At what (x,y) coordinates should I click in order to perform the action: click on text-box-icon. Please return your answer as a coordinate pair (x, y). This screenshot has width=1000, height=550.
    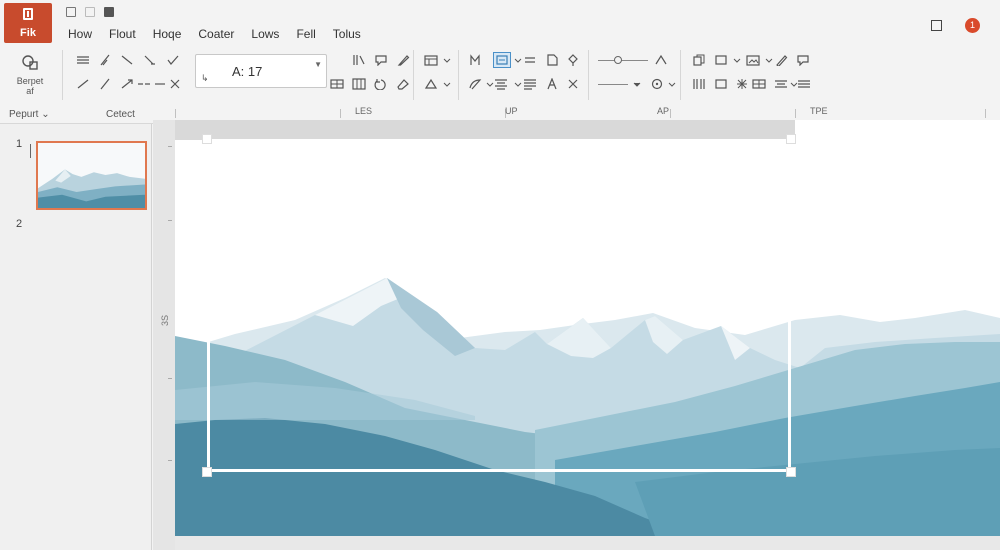
    Looking at the image, I should click on (475, 60).